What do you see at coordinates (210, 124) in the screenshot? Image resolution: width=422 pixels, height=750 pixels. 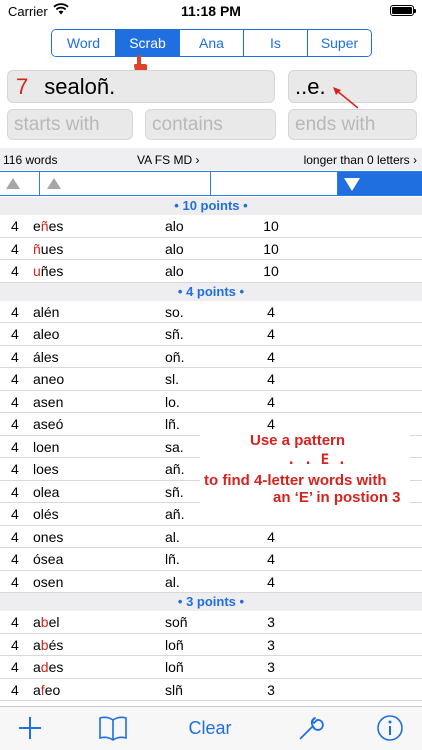 I see `contains-field: contains` at bounding box center [210, 124].